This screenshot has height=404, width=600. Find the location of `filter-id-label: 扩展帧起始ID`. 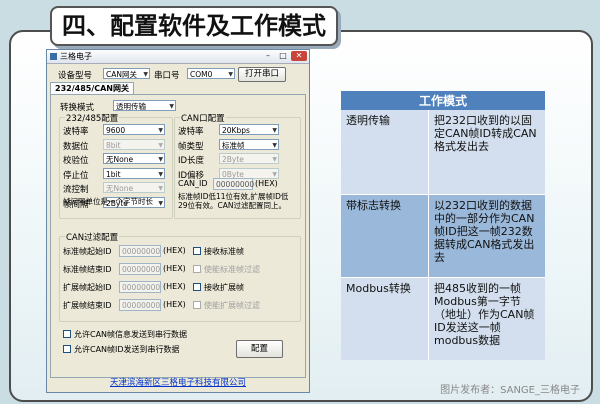

filter-id-label: 扩展帧起始ID is located at coordinates (87, 287).